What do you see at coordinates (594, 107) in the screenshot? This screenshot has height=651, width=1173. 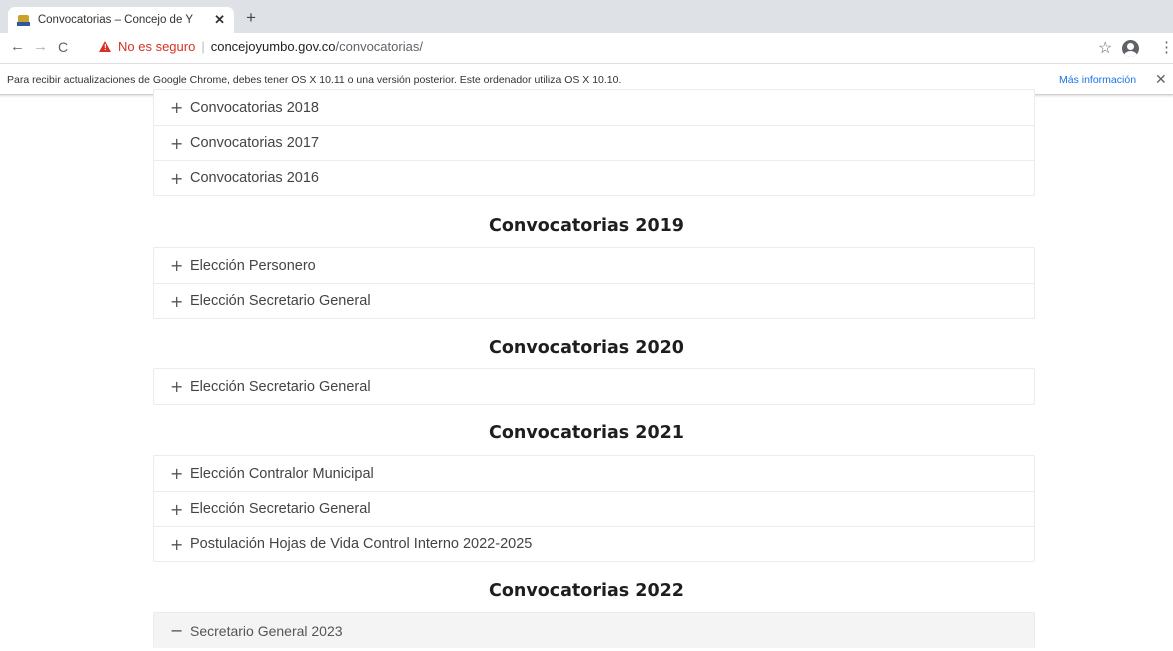 I see `accordion-item: + Convocatorias 2018` at bounding box center [594, 107].